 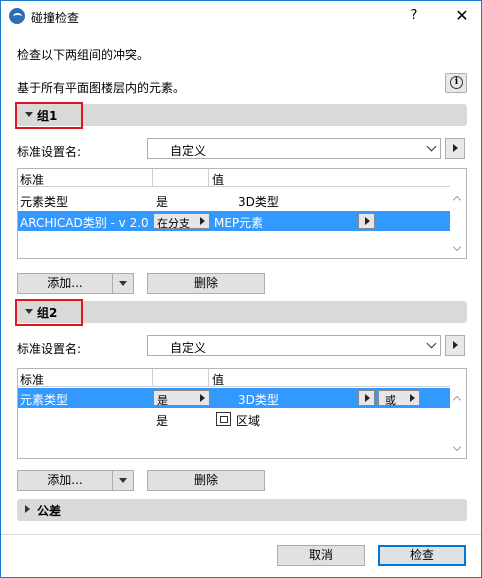 I want to click on table-row-selected: 元素类型 是 3D类型 或, so click(x=234, y=398).